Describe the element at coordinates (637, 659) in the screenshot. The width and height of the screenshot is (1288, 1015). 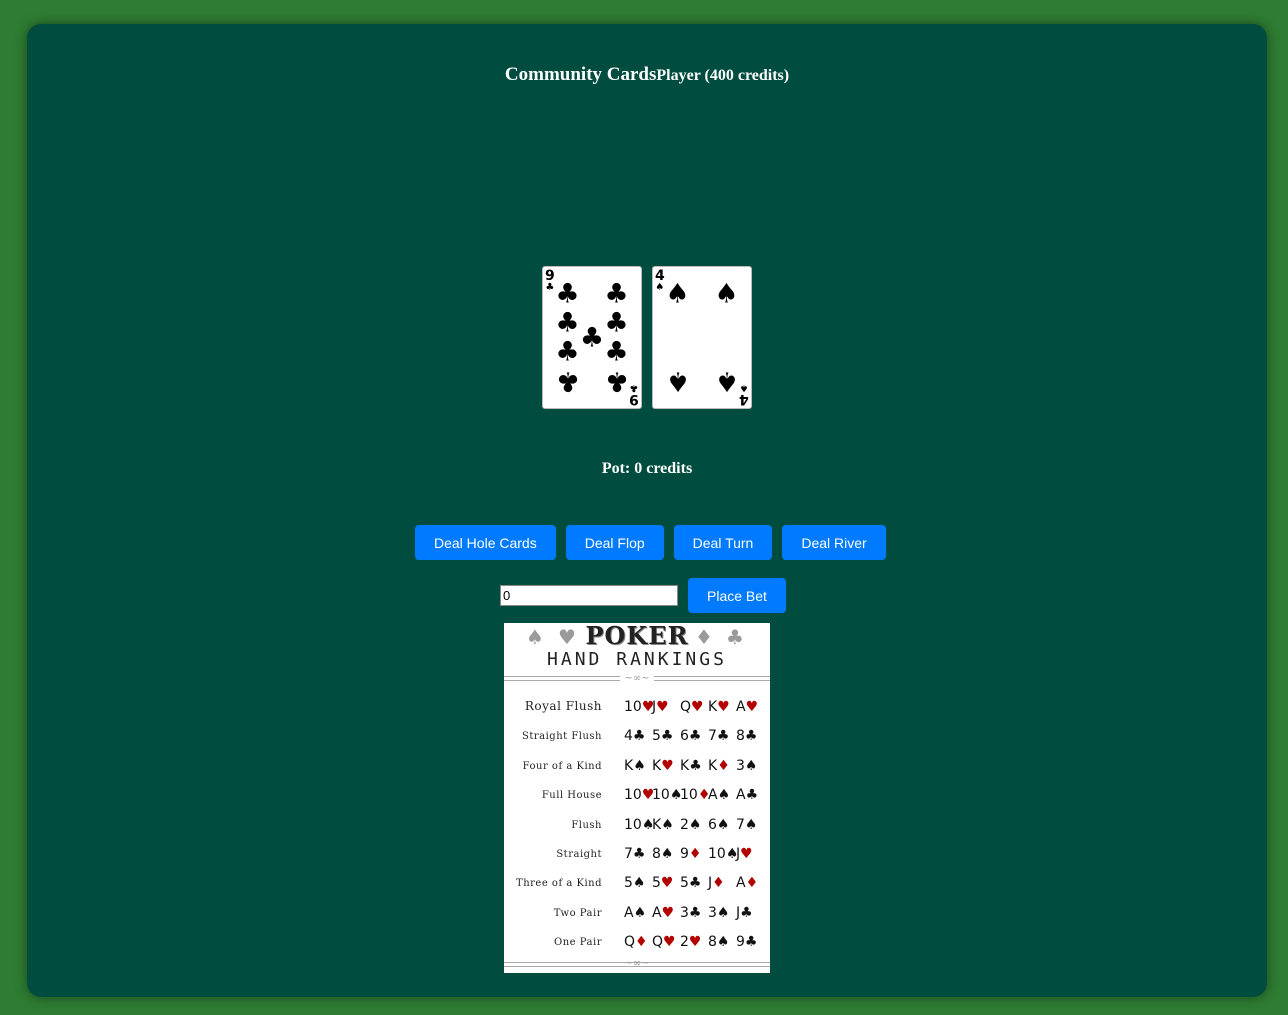
I see `rankings-subtitle: HAND RANKINGS` at that location.